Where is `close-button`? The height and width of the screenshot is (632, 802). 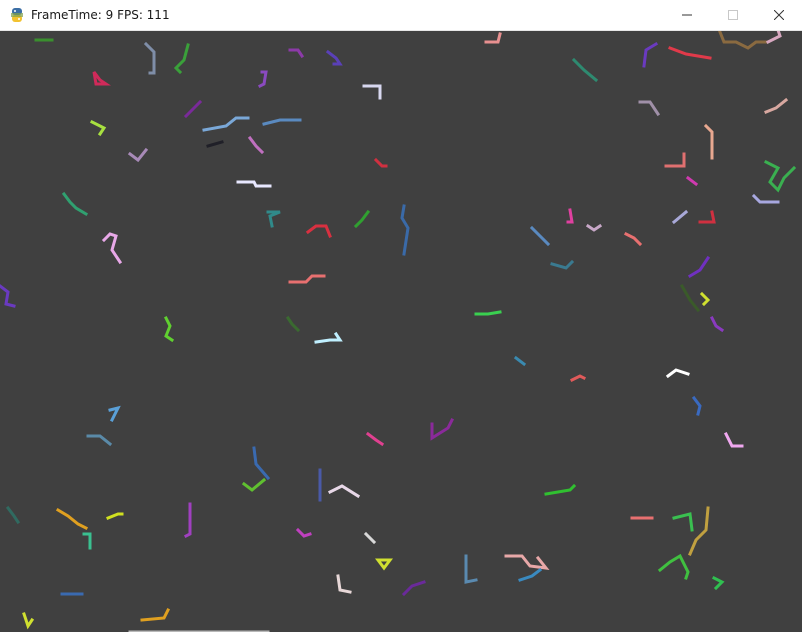 close-button is located at coordinates (779, 15).